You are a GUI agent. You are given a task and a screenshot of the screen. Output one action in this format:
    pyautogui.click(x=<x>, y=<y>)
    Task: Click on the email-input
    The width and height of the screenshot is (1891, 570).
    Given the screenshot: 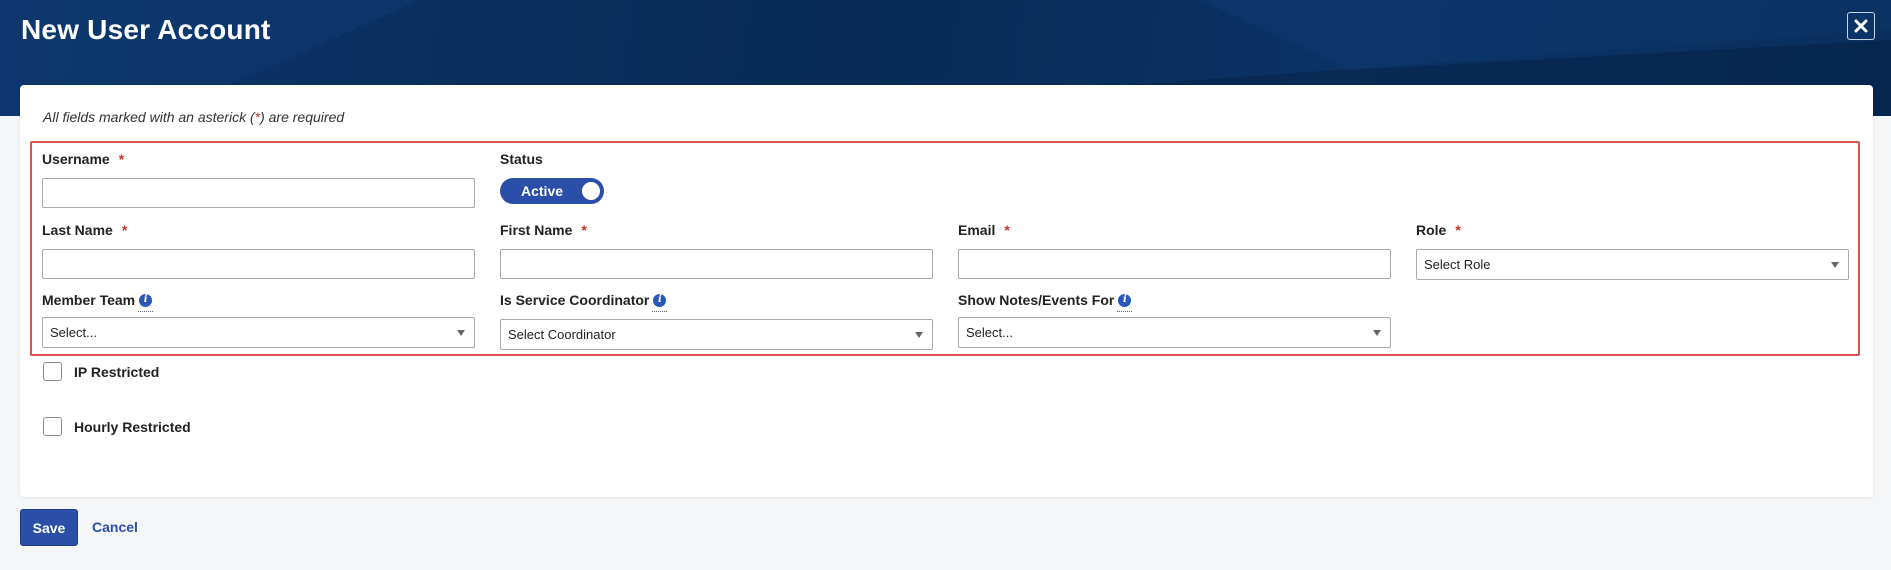 What is the action you would take?
    pyautogui.click(x=1174, y=264)
    